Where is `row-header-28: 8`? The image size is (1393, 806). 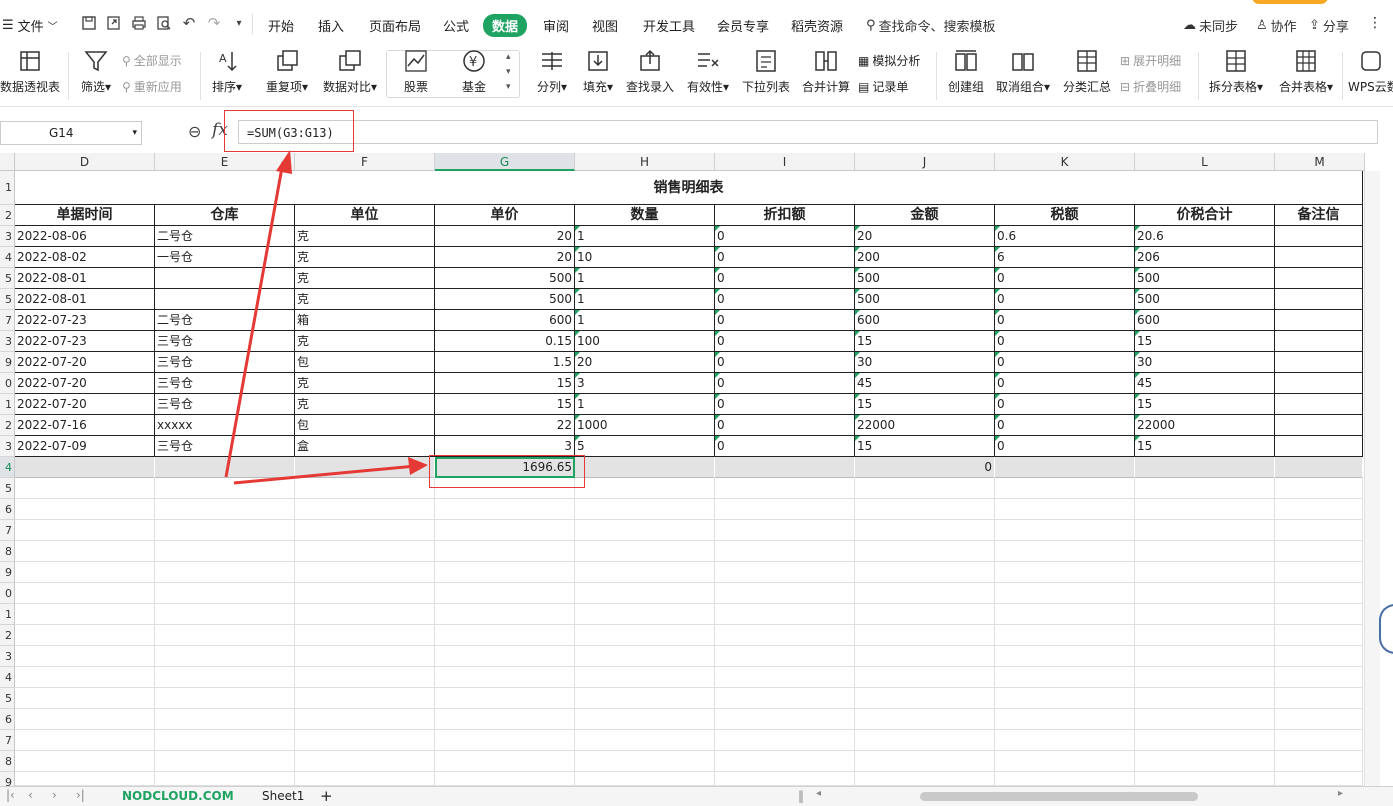
row-header-28: 8 is located at coordinates (7, 761).